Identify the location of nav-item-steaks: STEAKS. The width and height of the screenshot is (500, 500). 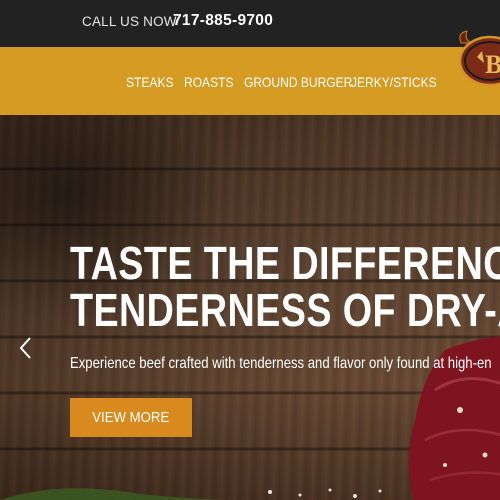
(150, 82).